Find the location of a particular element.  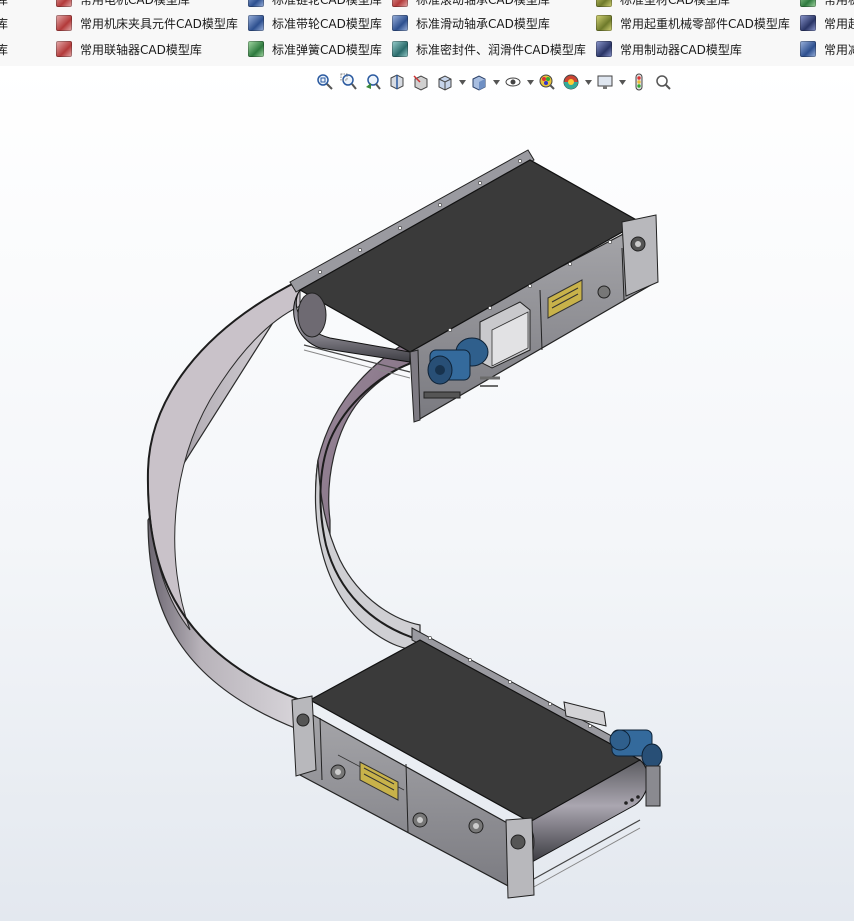

zoom-to-fit-icon is located at coordinates (325, 82).